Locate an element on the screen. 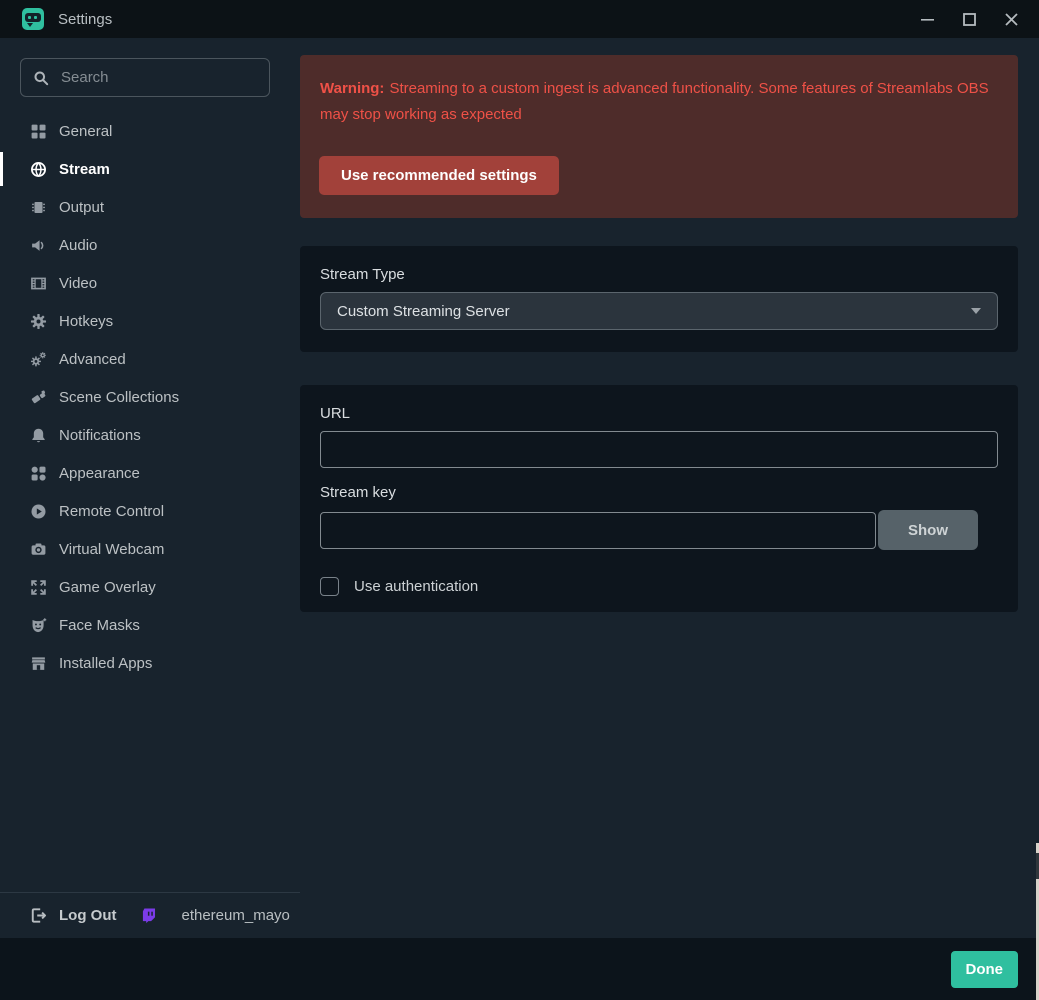 The width and height of the screenshot is (1039, 1000). url-input is located at coordinates (659, 449).